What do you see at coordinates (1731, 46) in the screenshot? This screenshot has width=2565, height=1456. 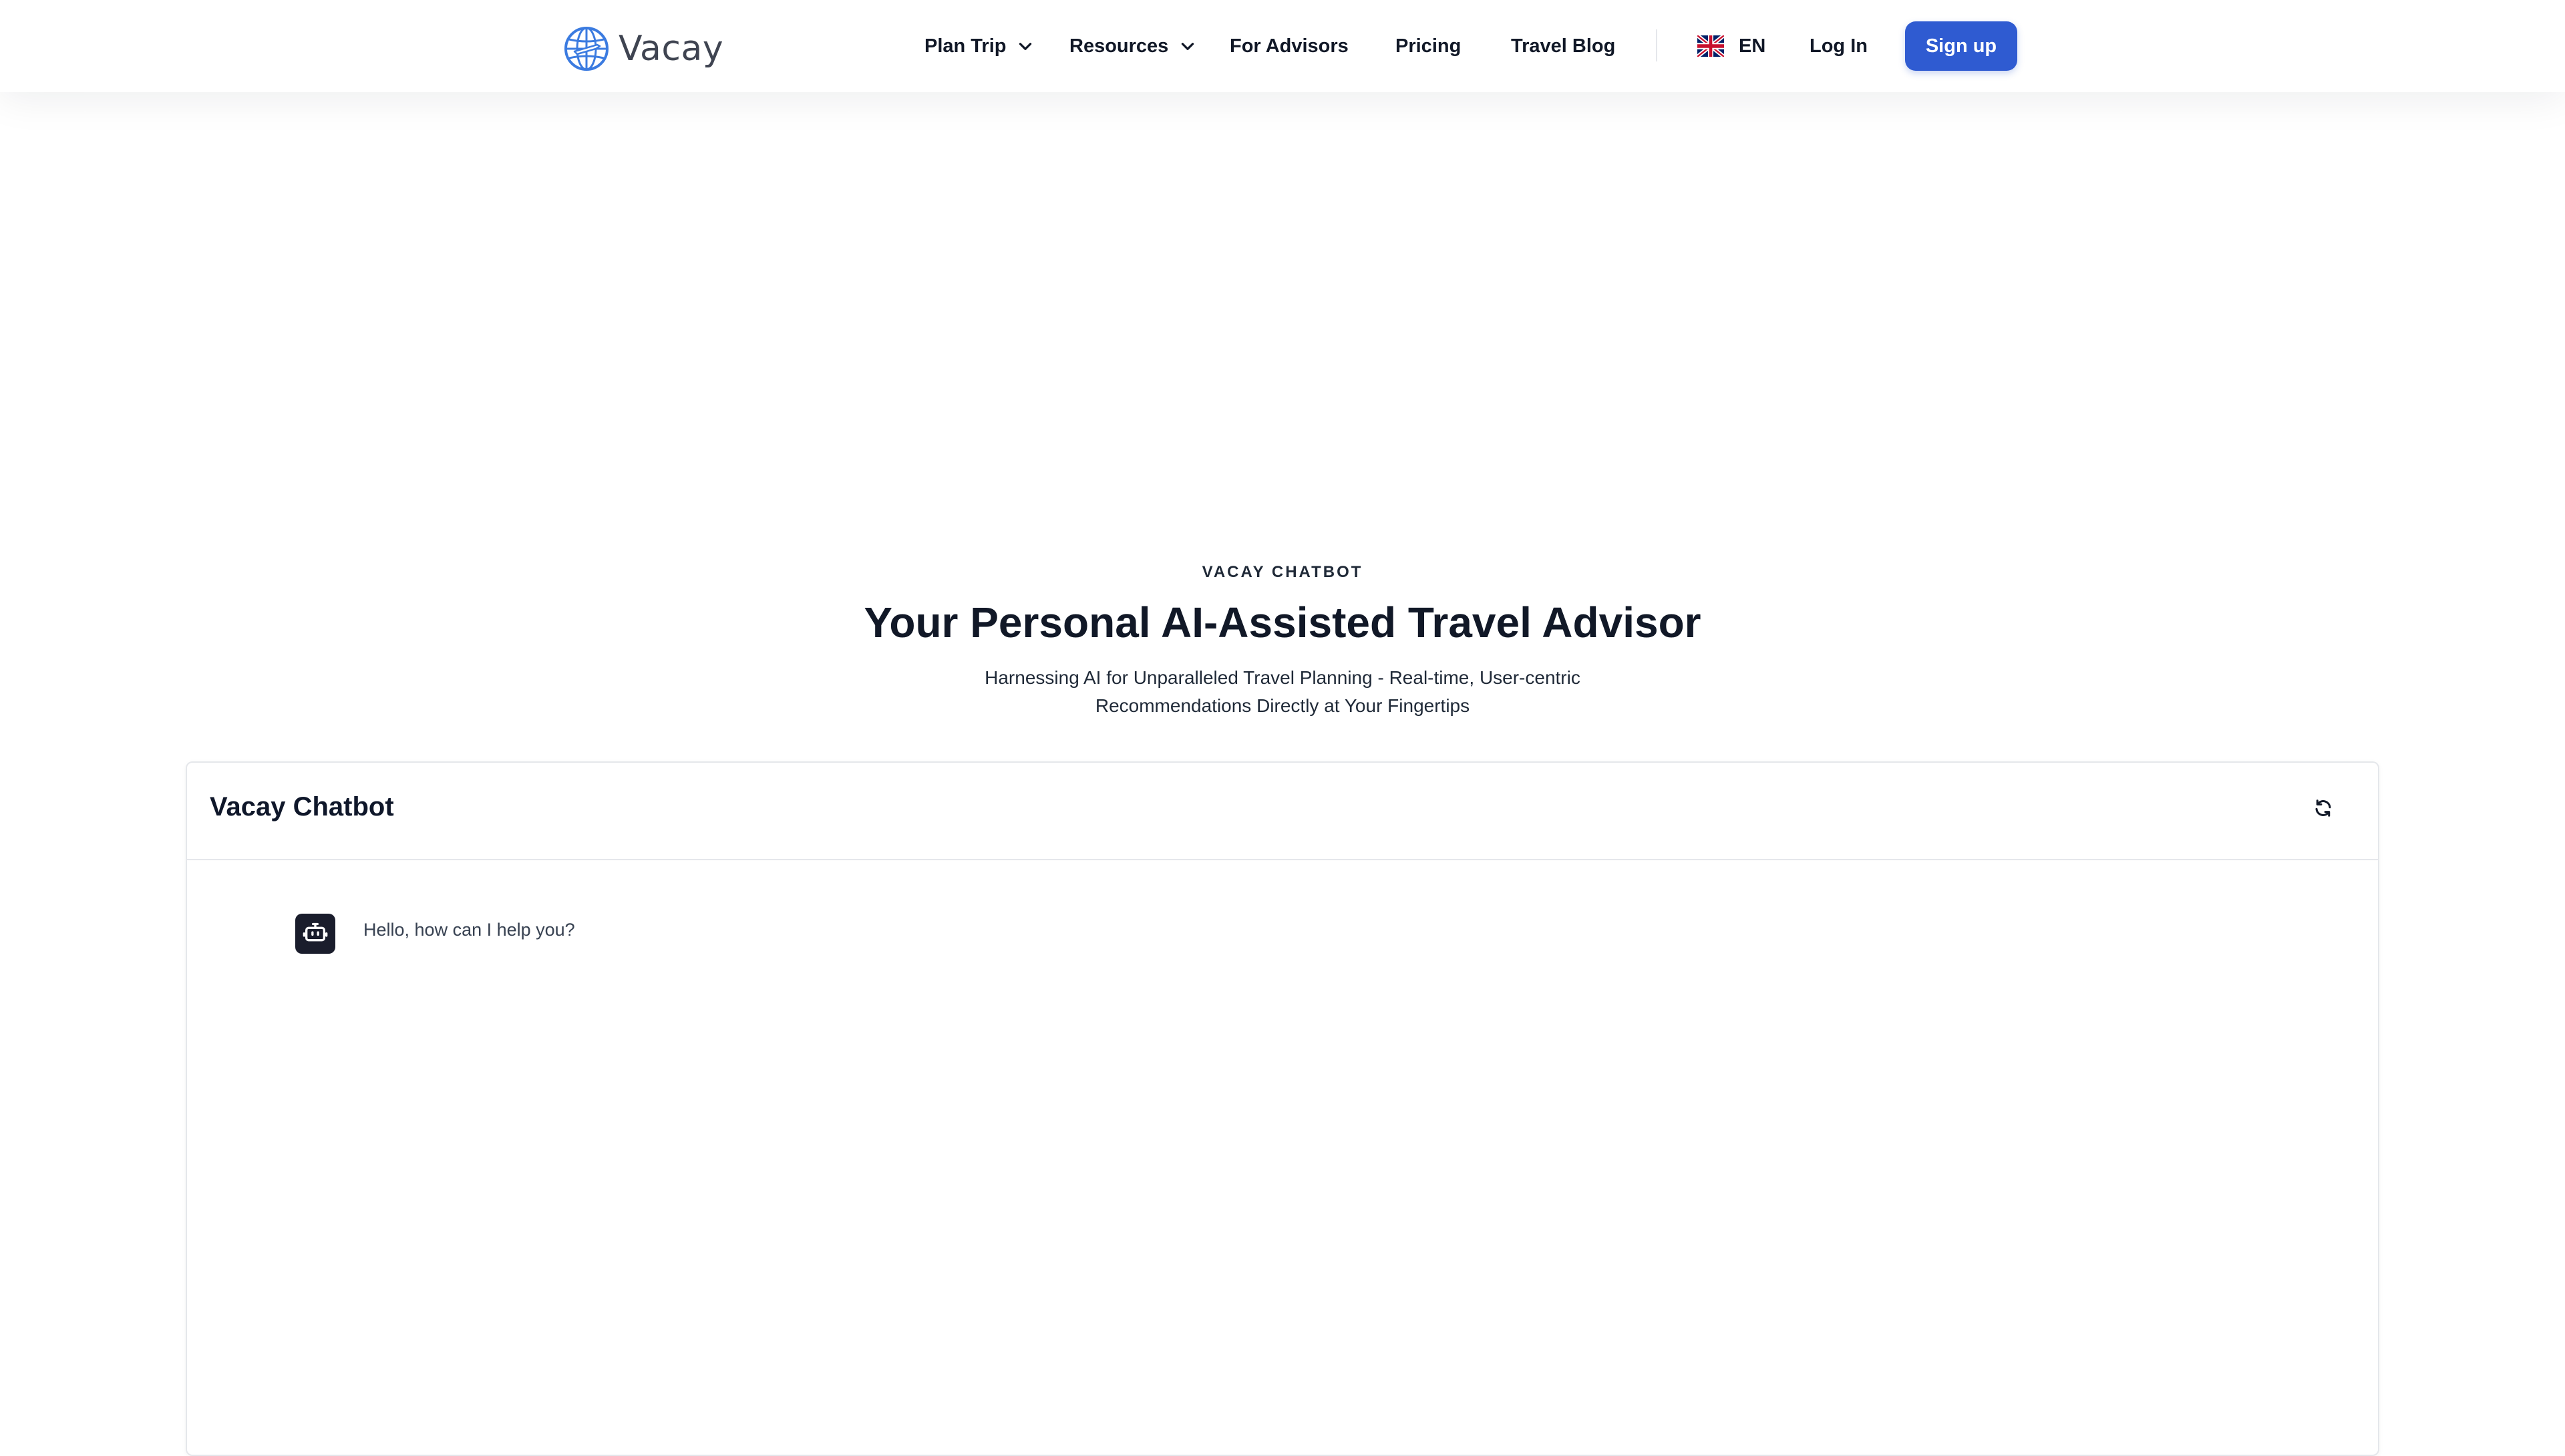 I see `language-selector: EN` at bounding box center [1731, 46].